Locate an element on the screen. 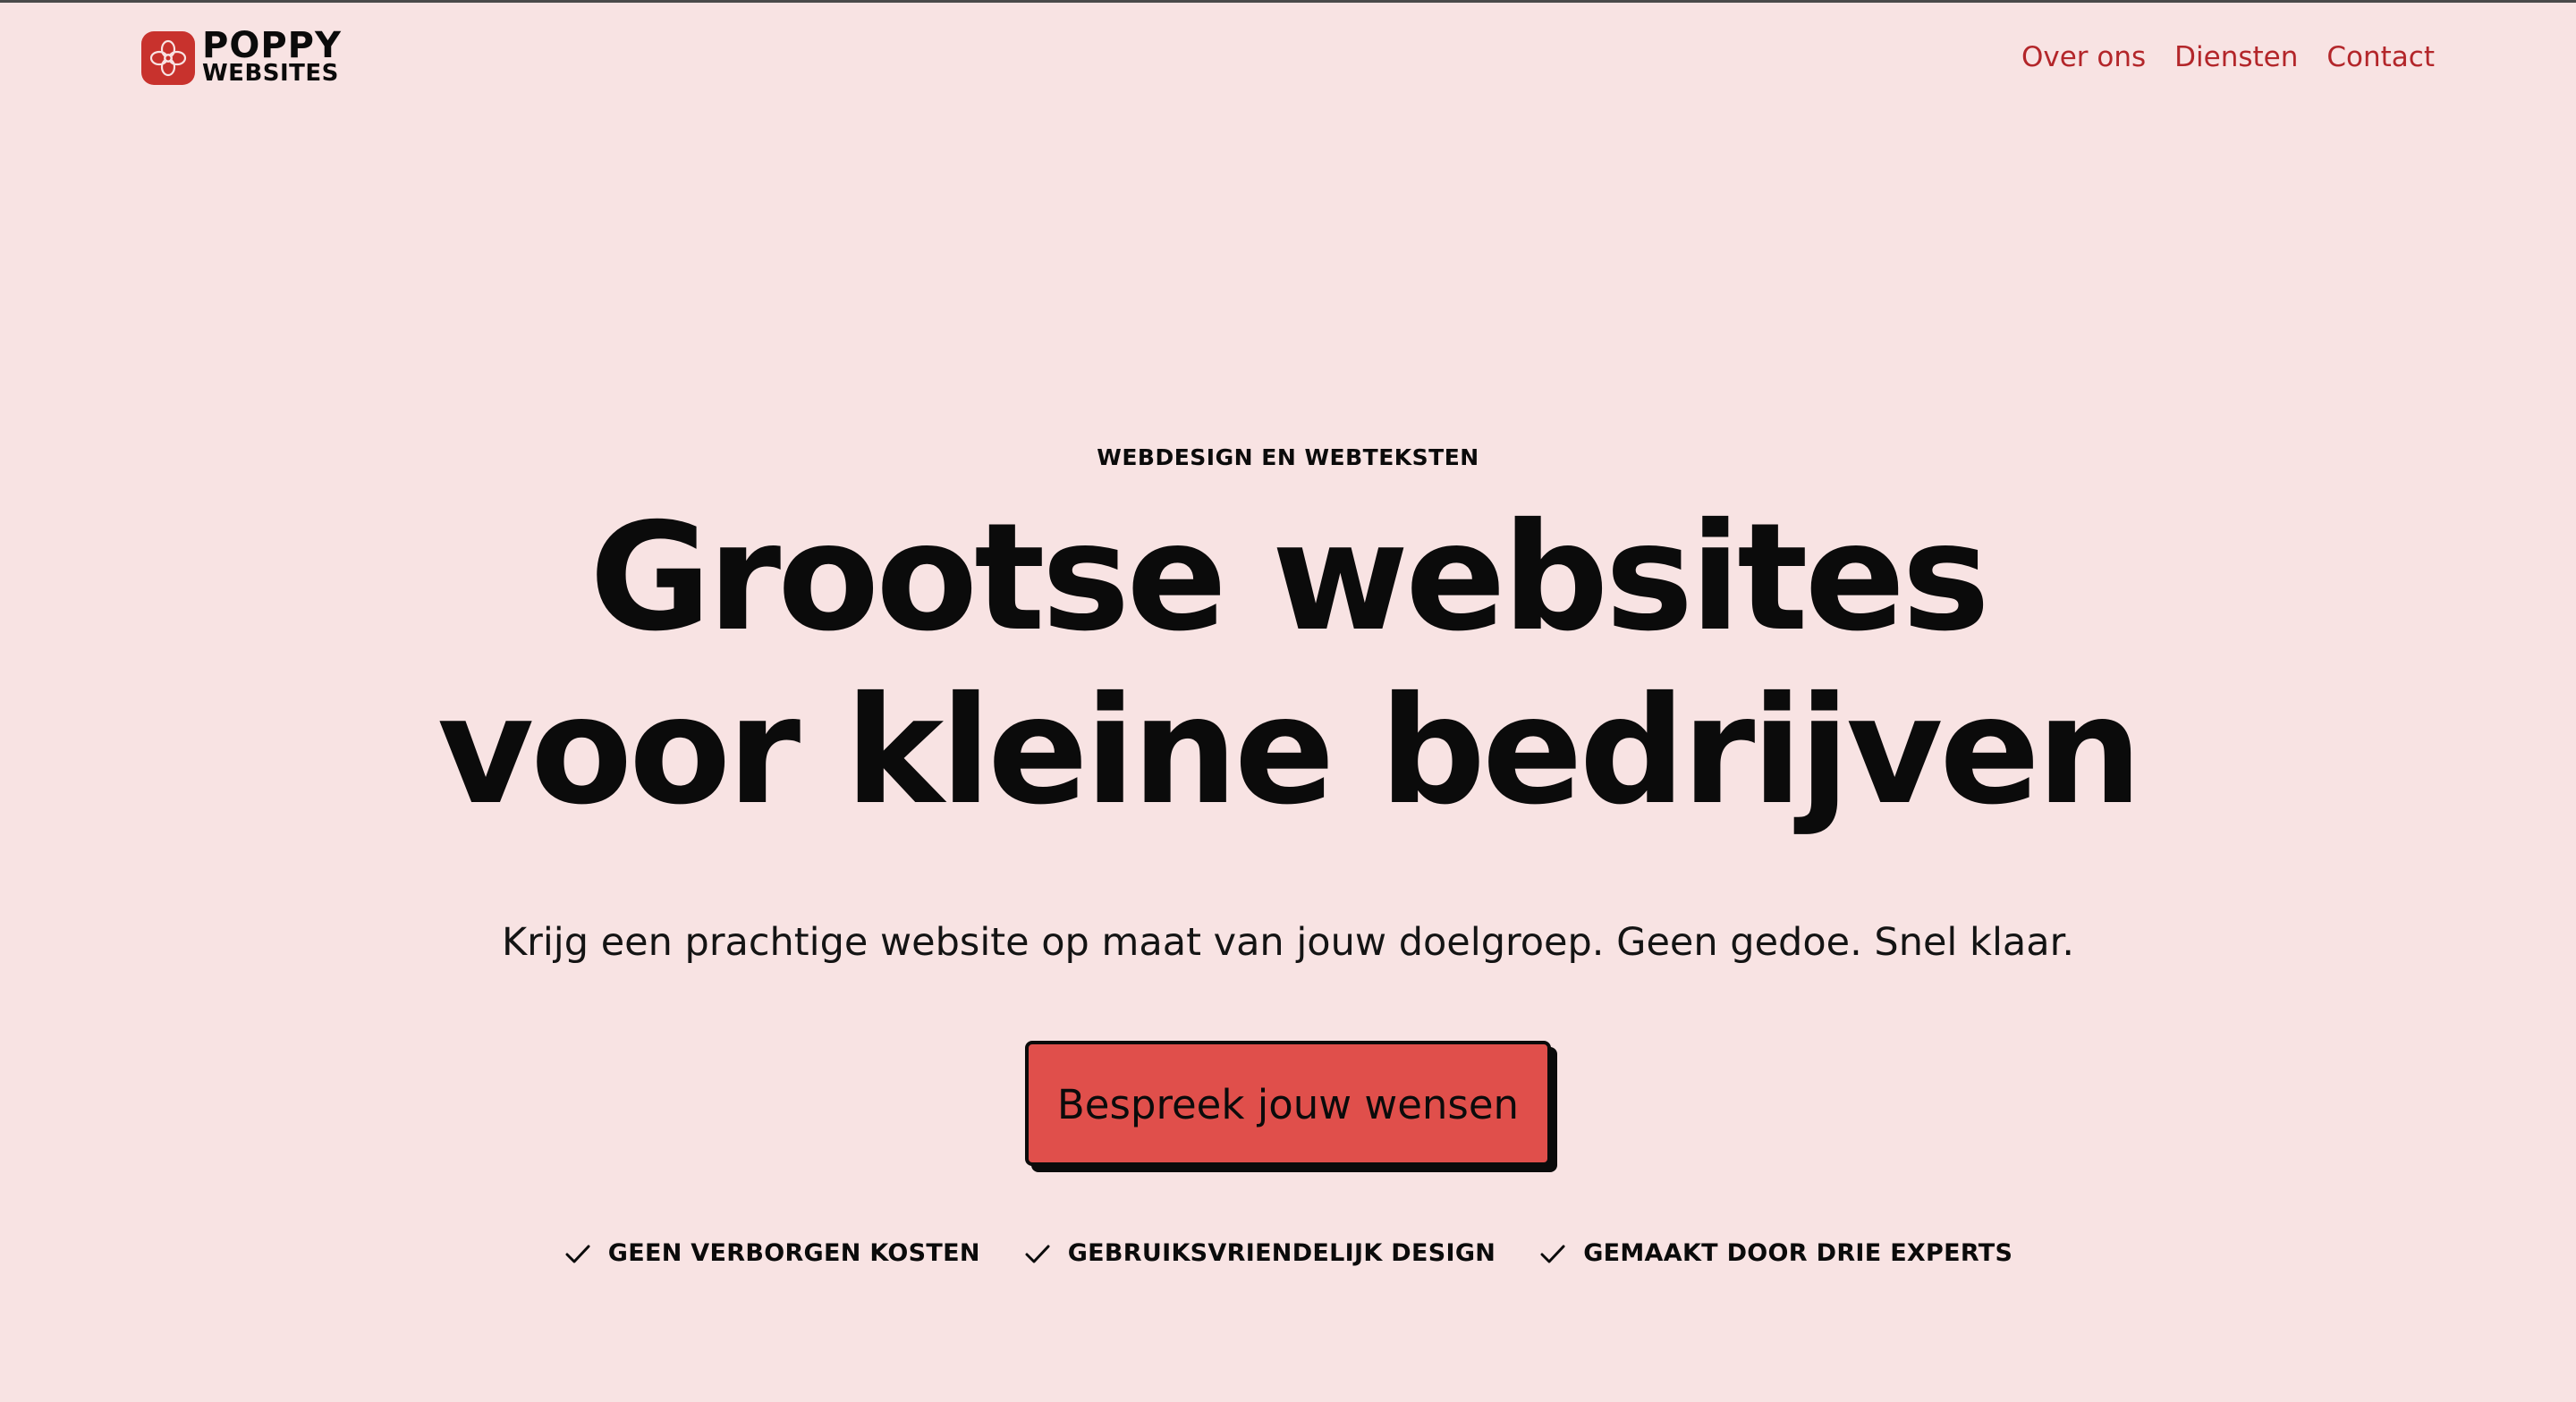  hero-eyebrow: WEBDESIGN EN WEBTEKSTEN is located at coordinates (1288, 457).